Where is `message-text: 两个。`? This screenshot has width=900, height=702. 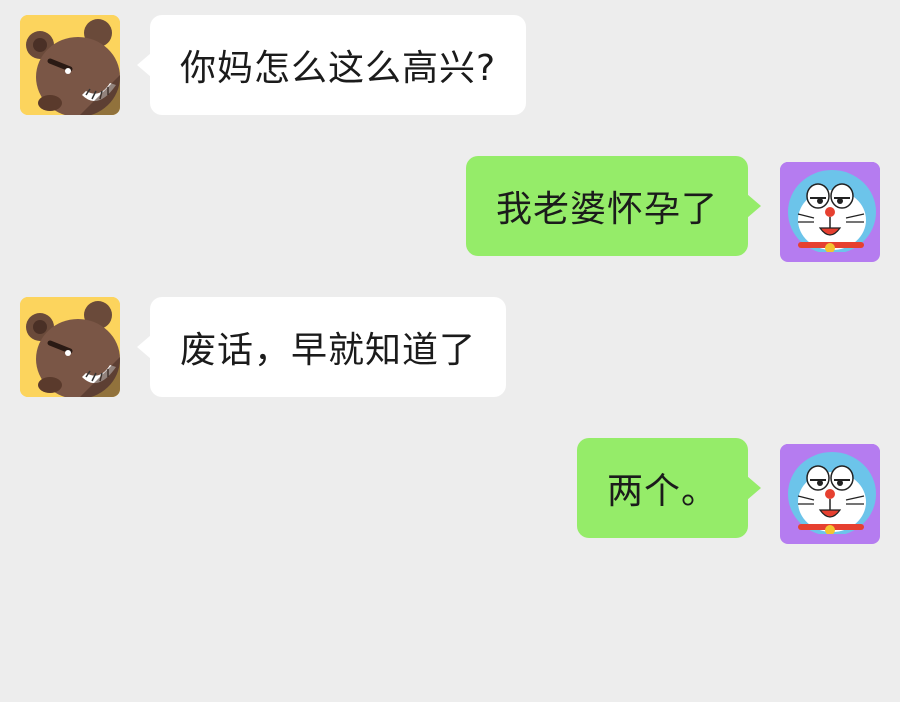 message-text: 两个。 is located at coordinates (662, 491).